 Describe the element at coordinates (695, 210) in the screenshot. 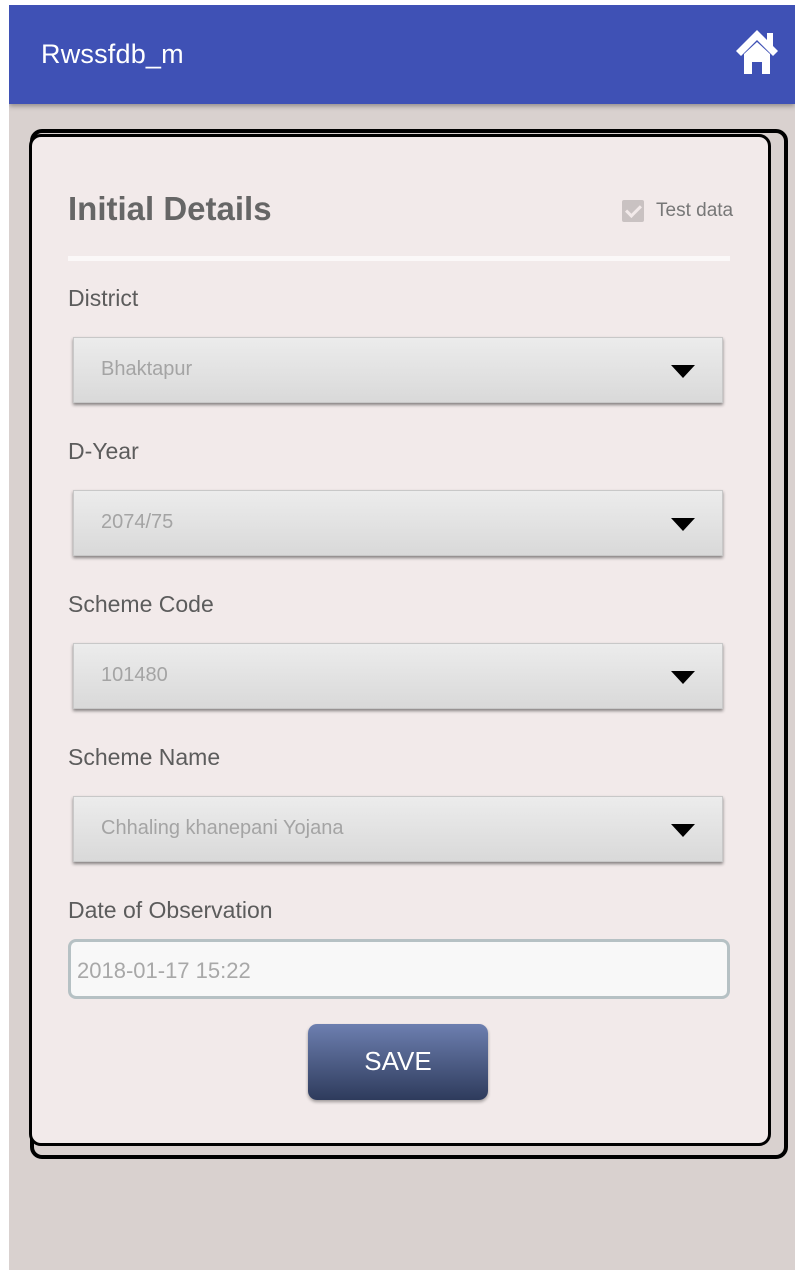

I see `test-data-label: Test data` at that location.